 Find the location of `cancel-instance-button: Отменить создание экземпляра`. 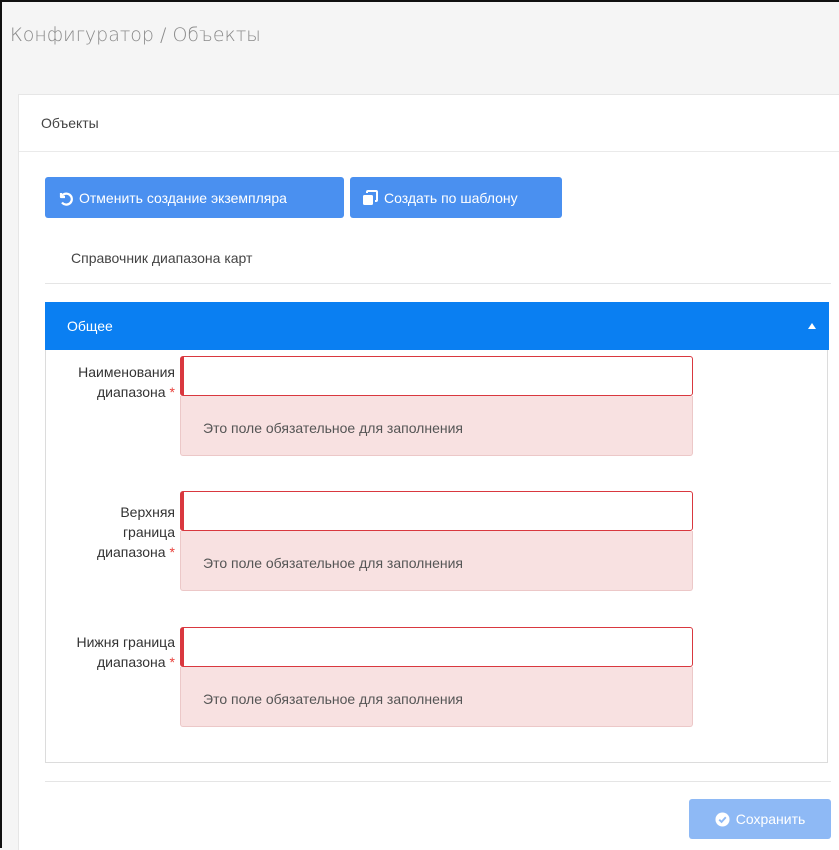

cancel-instance-button: Отменить создание экземпляра is located at coordinates (194, 197).